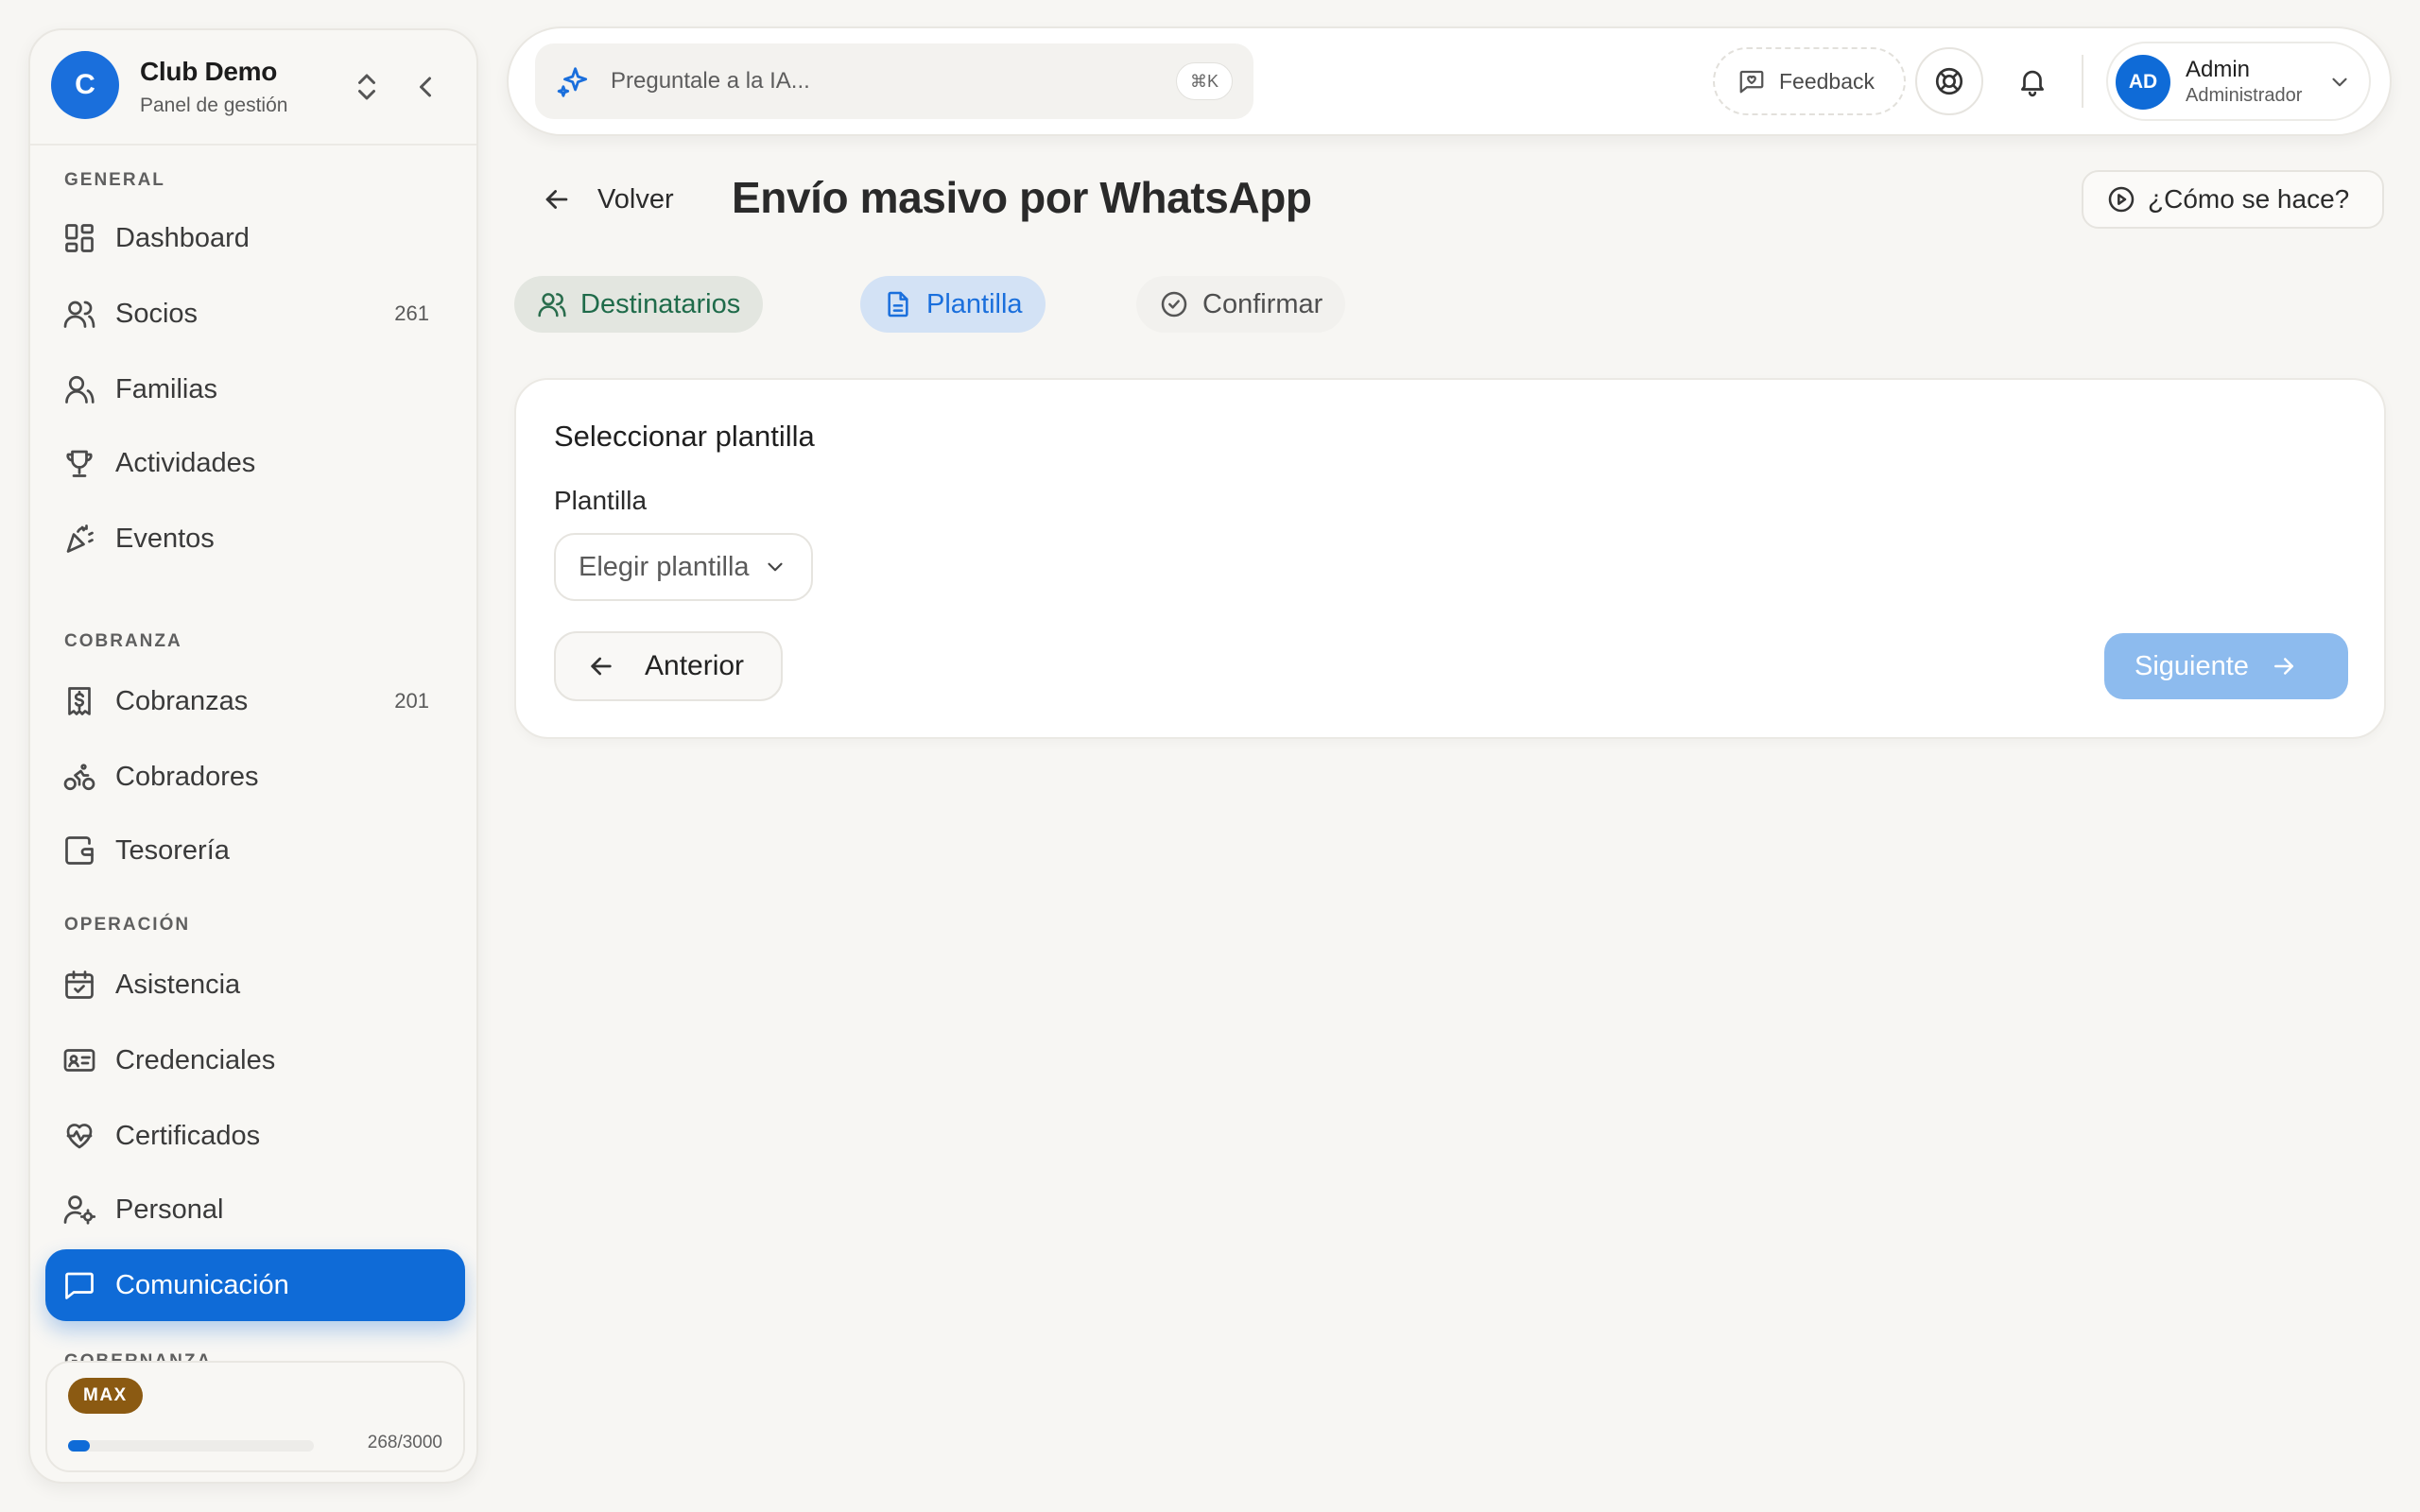 The height and width of the screenshot is (1512, 2420). I want to click on heart-pulse-icon, so click(79, 1136).